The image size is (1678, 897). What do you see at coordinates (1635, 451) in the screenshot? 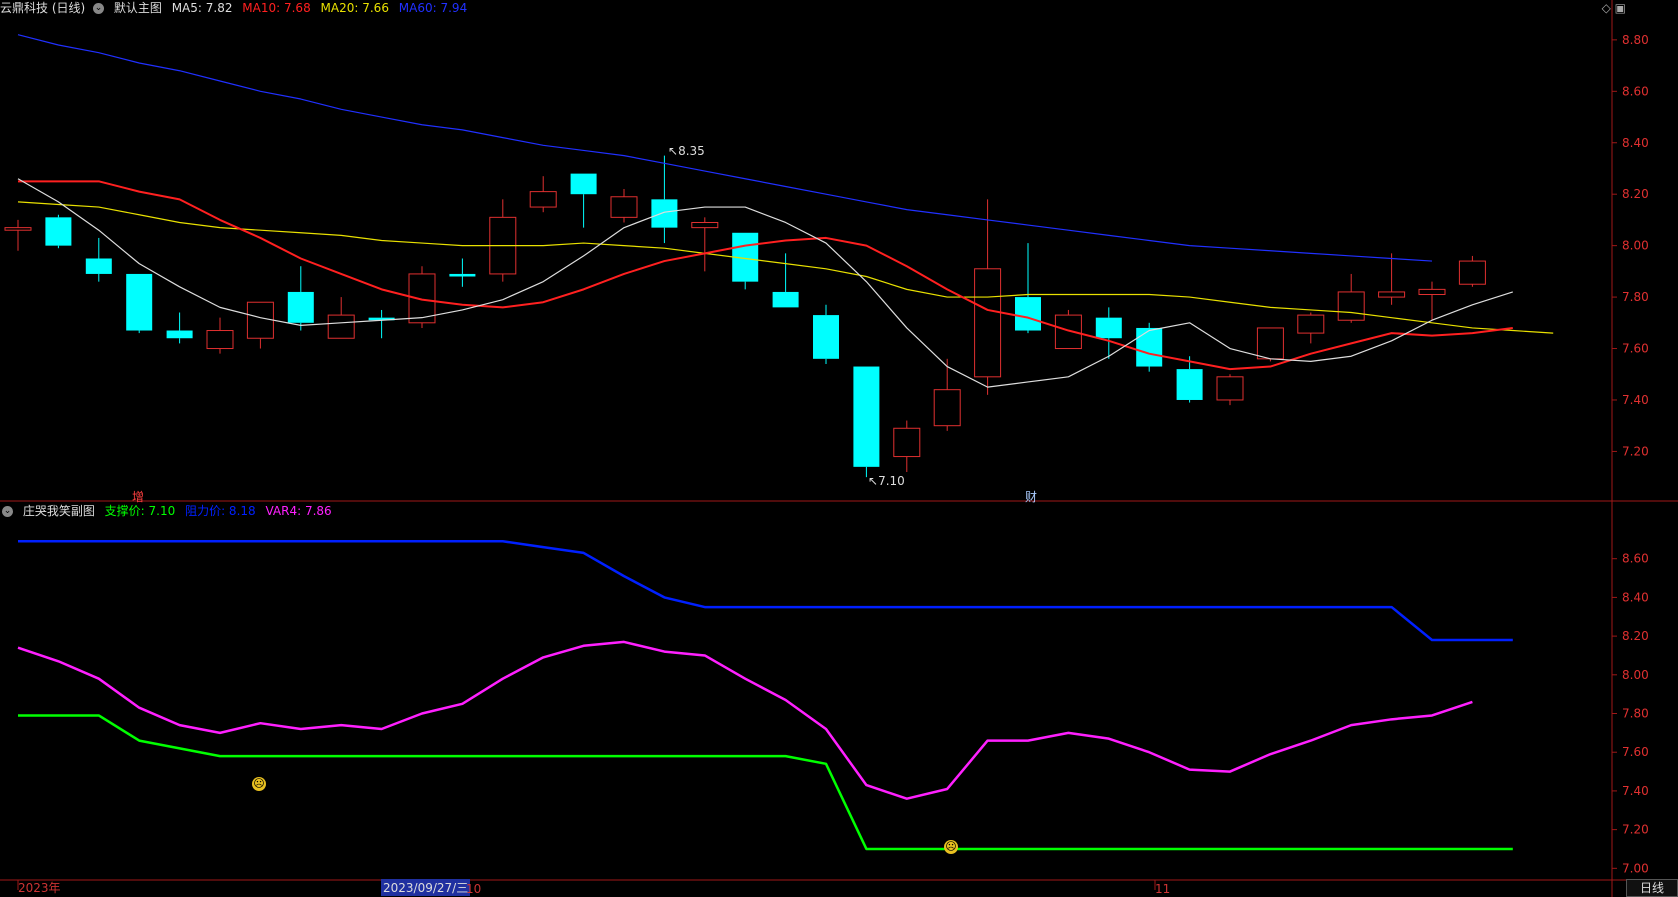
I see `main-y-tick-label: 7.20` at bounding box center [1635, 451].